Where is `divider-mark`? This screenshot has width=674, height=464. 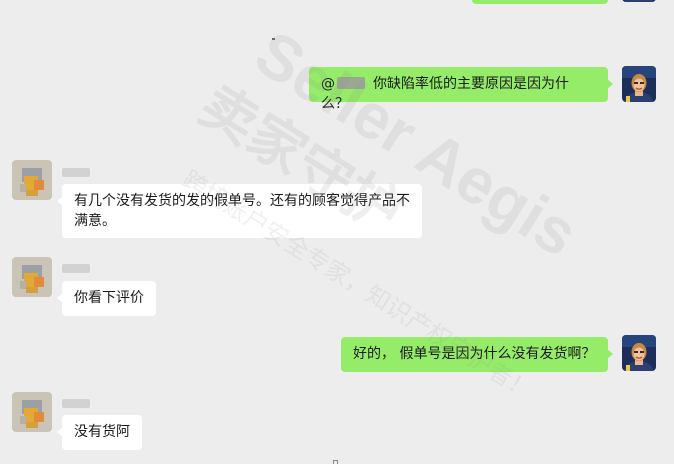 divider-mark is located at coordinates (273, 39).